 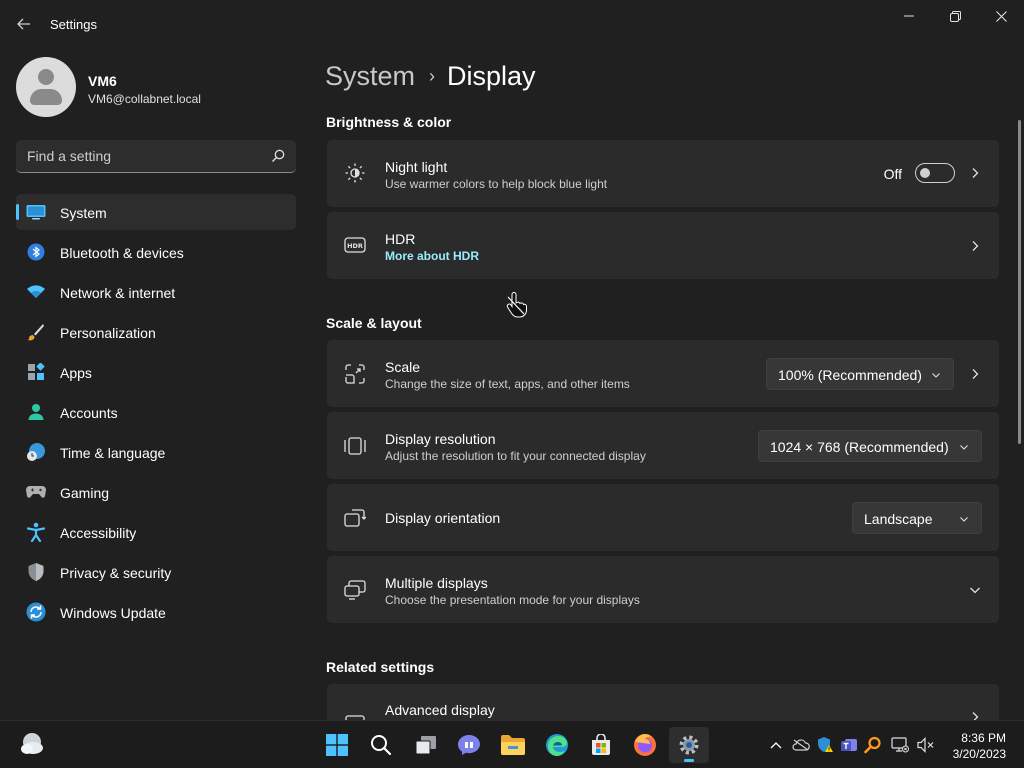 What do you see at coordinates (601, 745) in the screenshot?
I see `store-button` at bounding box center [601, 745].